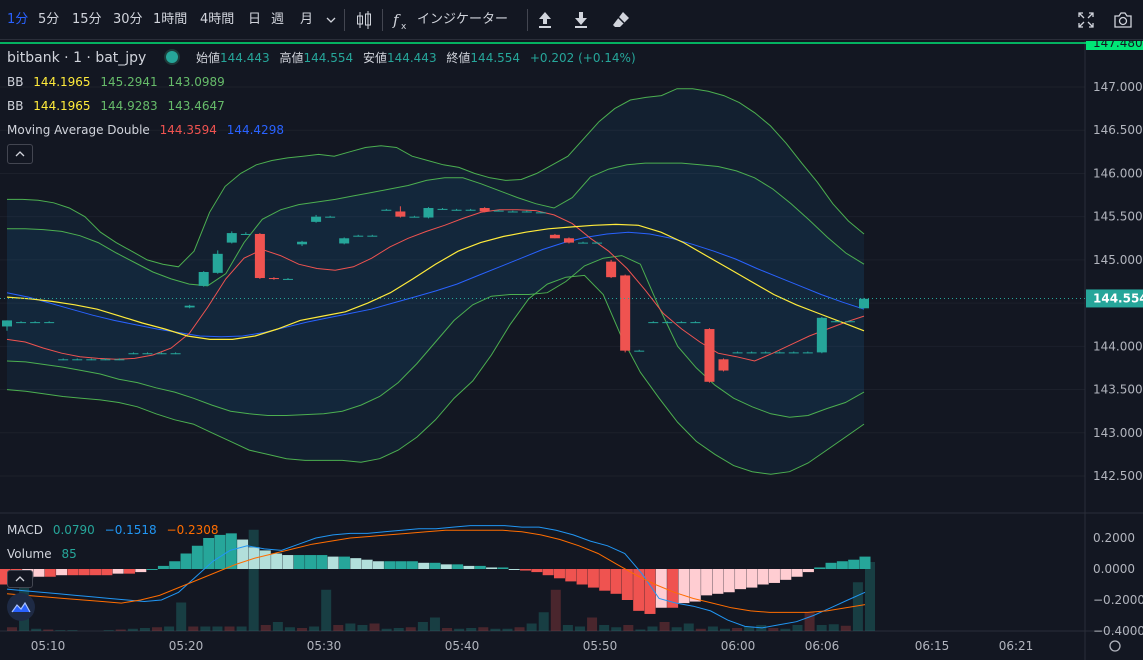 The height and width of the screenshot is (660, 1143). Describe the element at coordinates (495, 58) in the screenshot. I see `close-value: 144.554` at that location.